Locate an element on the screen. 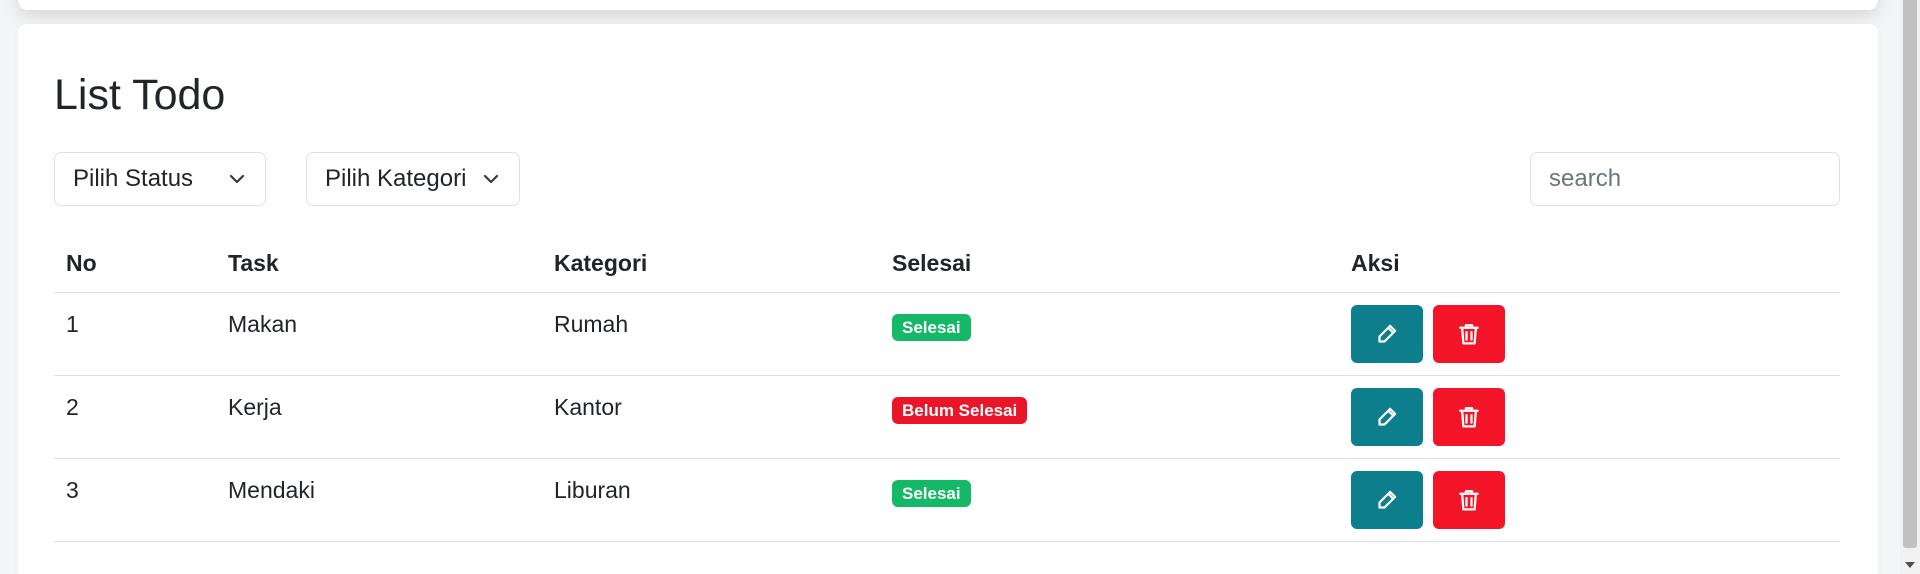 The width and height of the screenshot is (1920, 574). table-row: 3 Mendaki Liburan Selesai is located at coordinates (947, 500).